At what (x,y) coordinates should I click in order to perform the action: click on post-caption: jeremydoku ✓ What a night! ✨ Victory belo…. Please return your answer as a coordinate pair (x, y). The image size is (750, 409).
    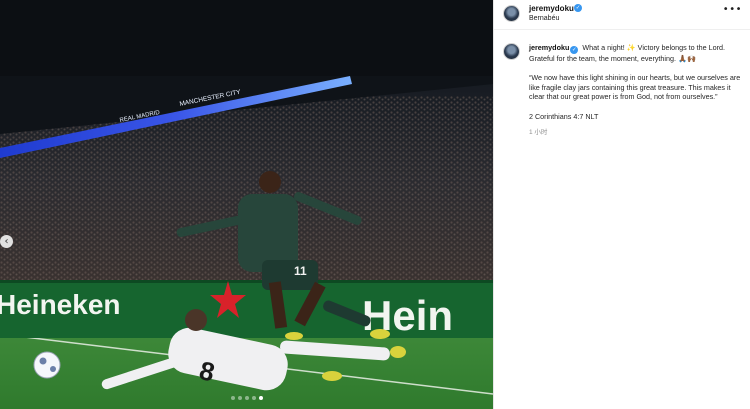
    Looking at the image, I should click on (635, 53).